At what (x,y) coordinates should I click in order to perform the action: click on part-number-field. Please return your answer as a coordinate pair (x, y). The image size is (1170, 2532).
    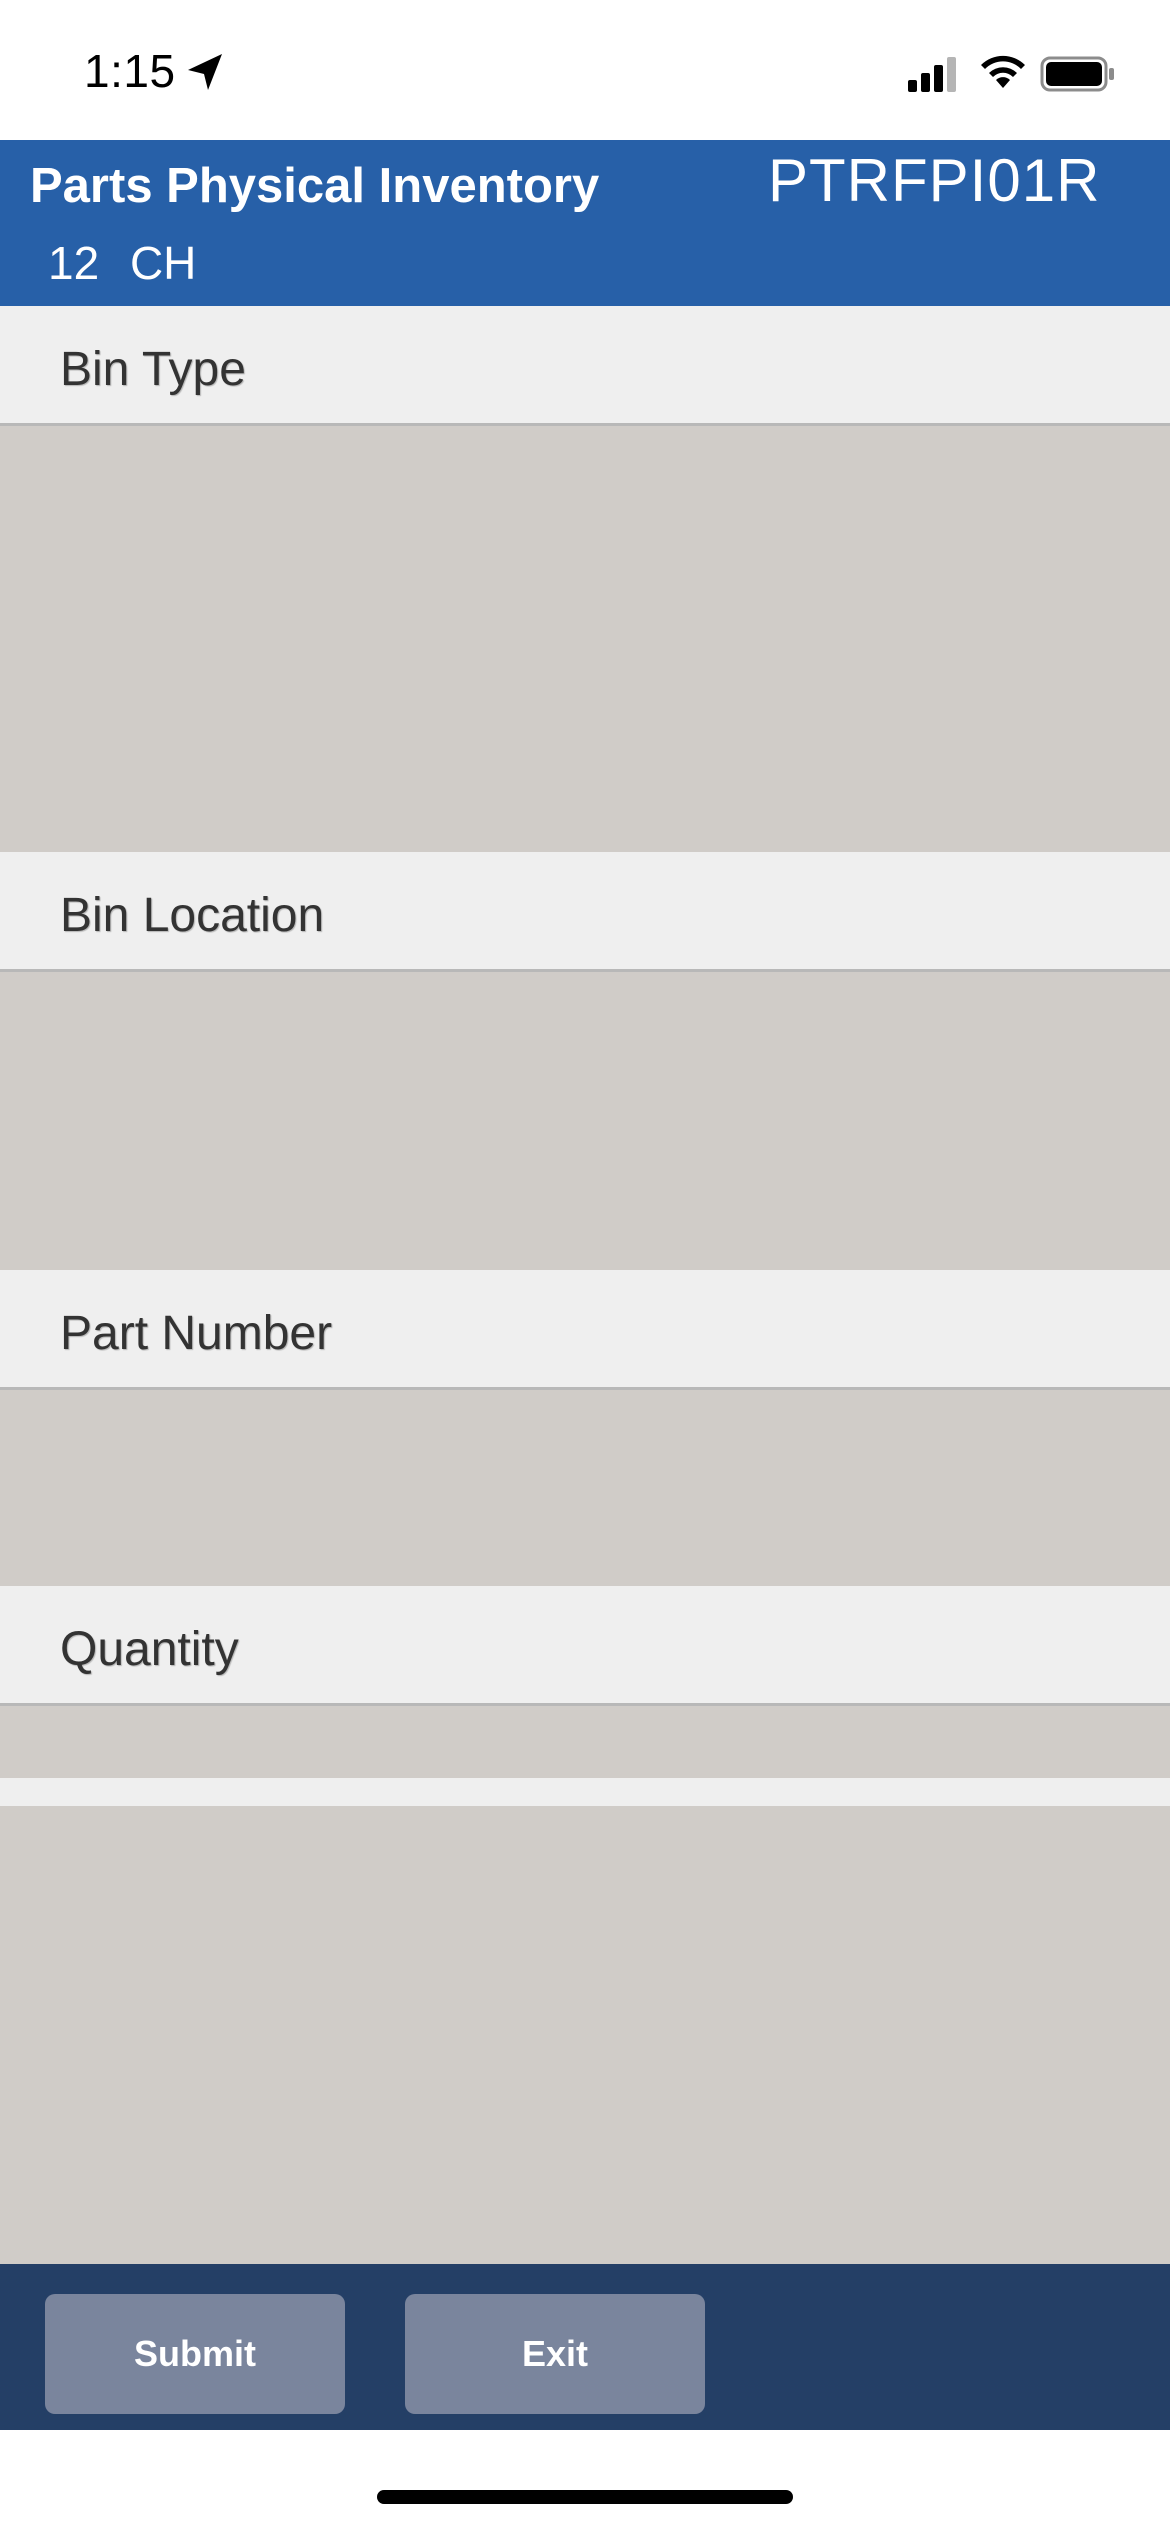
    Looking at the image, I should click on (585, 1488).